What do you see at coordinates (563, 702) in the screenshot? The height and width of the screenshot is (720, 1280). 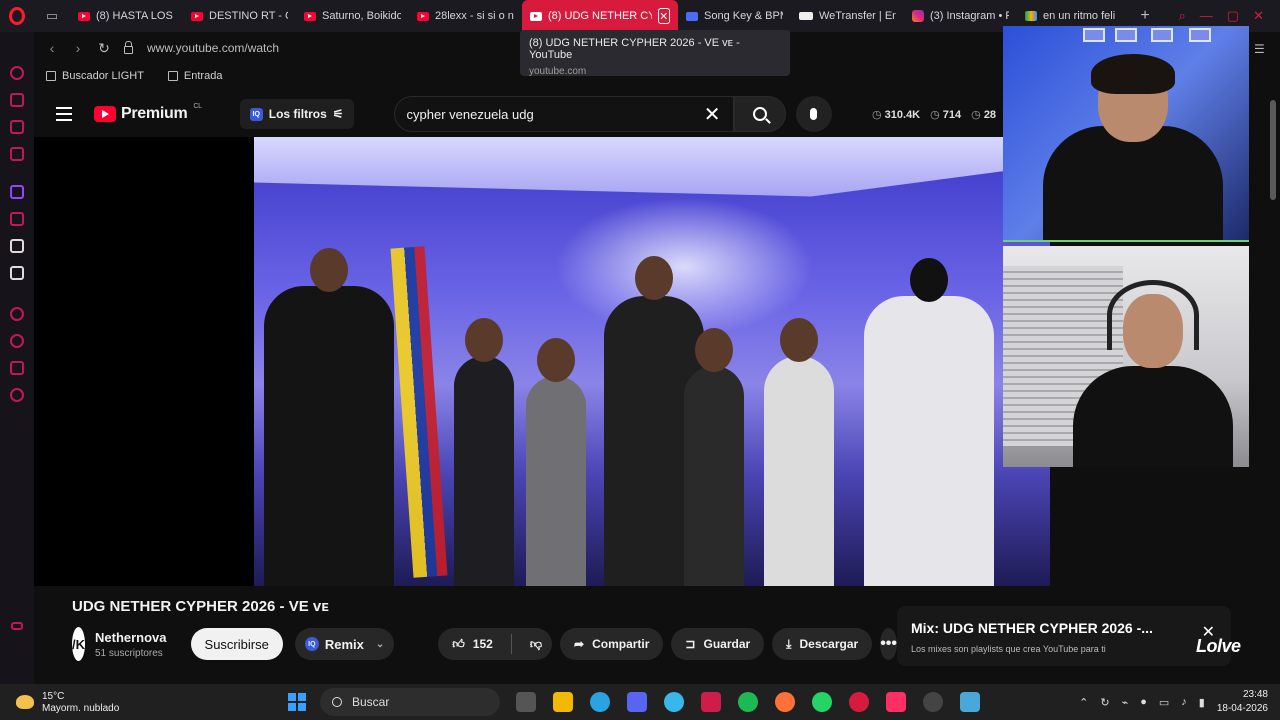 I see `file-explorer-icon` at bounding box center [563, 702].